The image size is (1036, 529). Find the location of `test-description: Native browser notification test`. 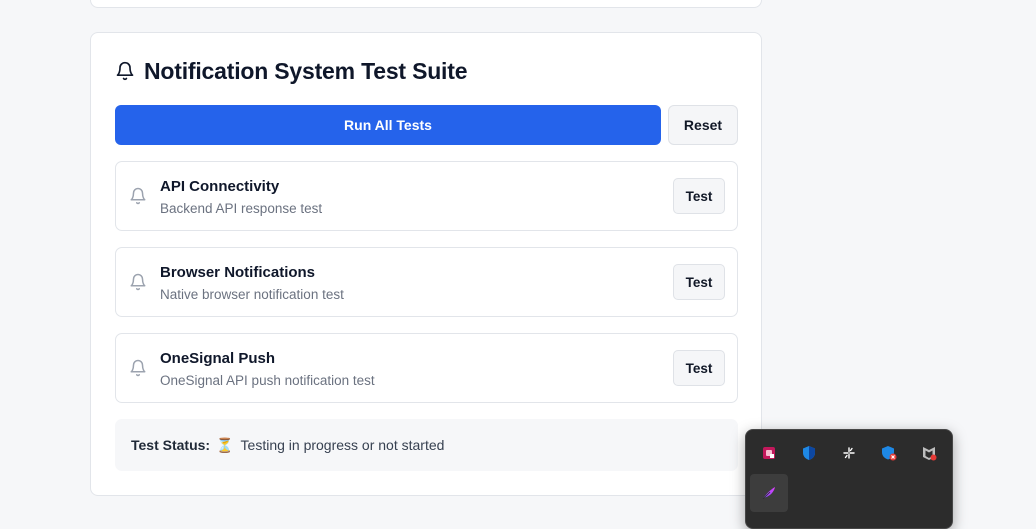

test-description: Native browser notification test is located at coordinates (252, 294).